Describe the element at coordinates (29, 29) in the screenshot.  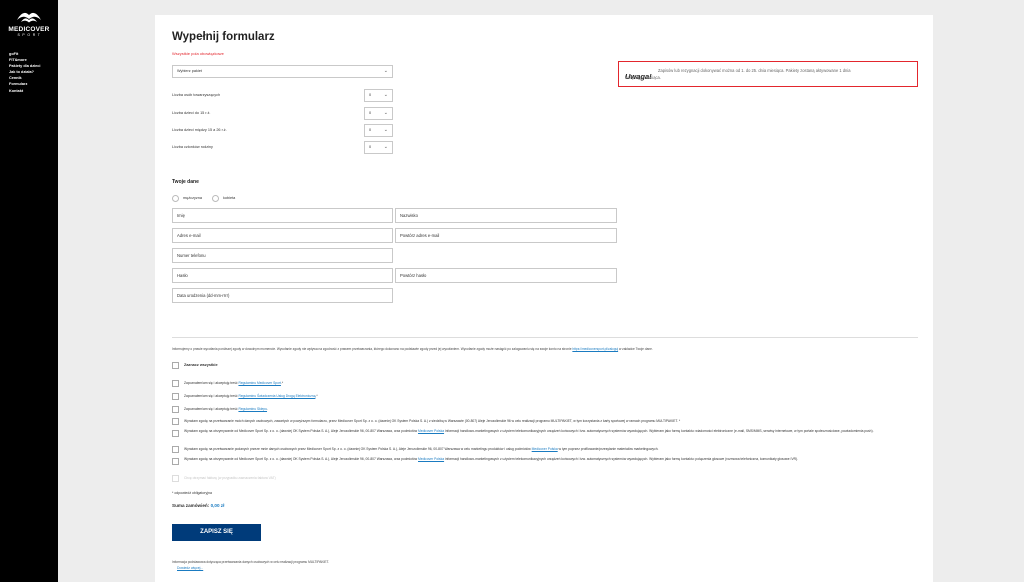
I see `logo-text: MEDICOVER` at that location.